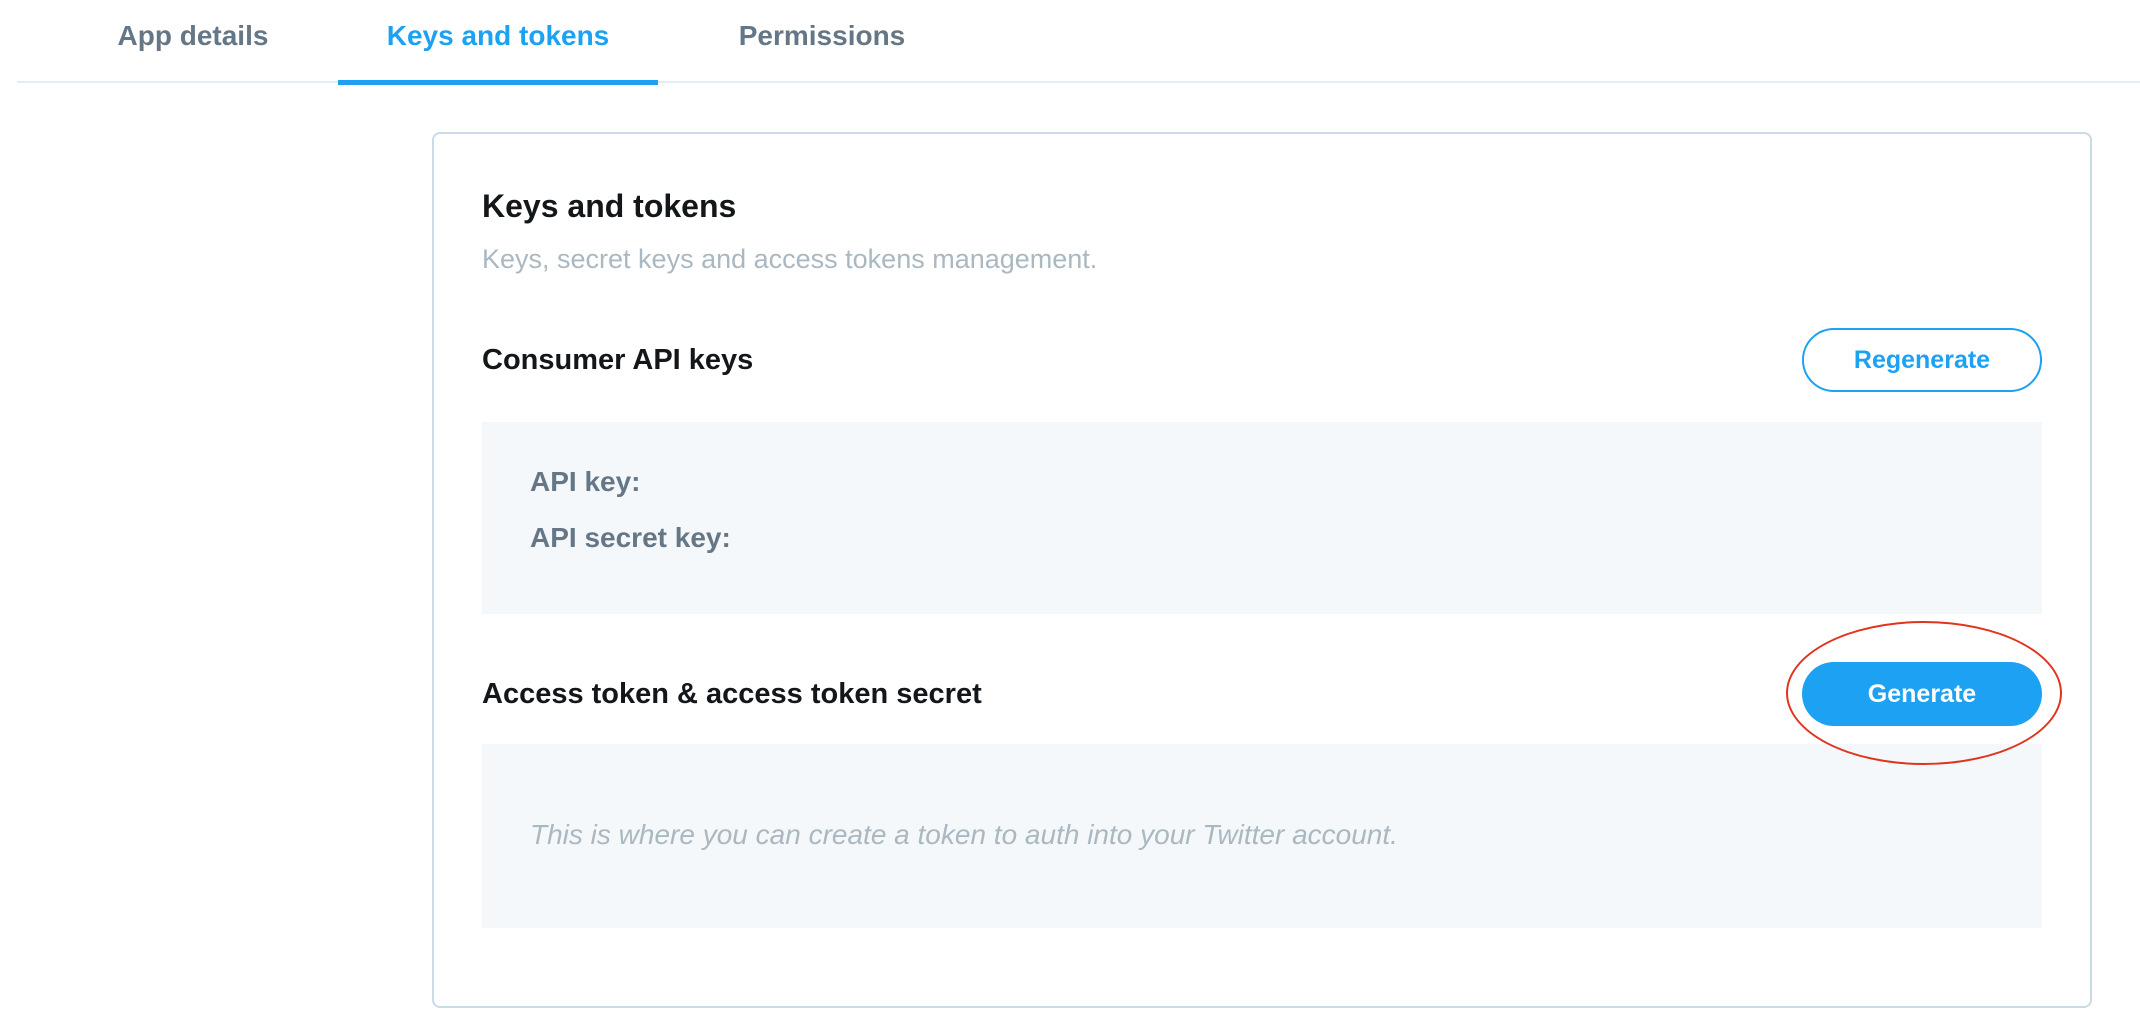 The image size is (2140, 1034). What do you see at coordinates (1262, 518) in the screenshot?
I see `consumer-keys-panel: API key: API secret key:` at bounding box center [1262, 518].